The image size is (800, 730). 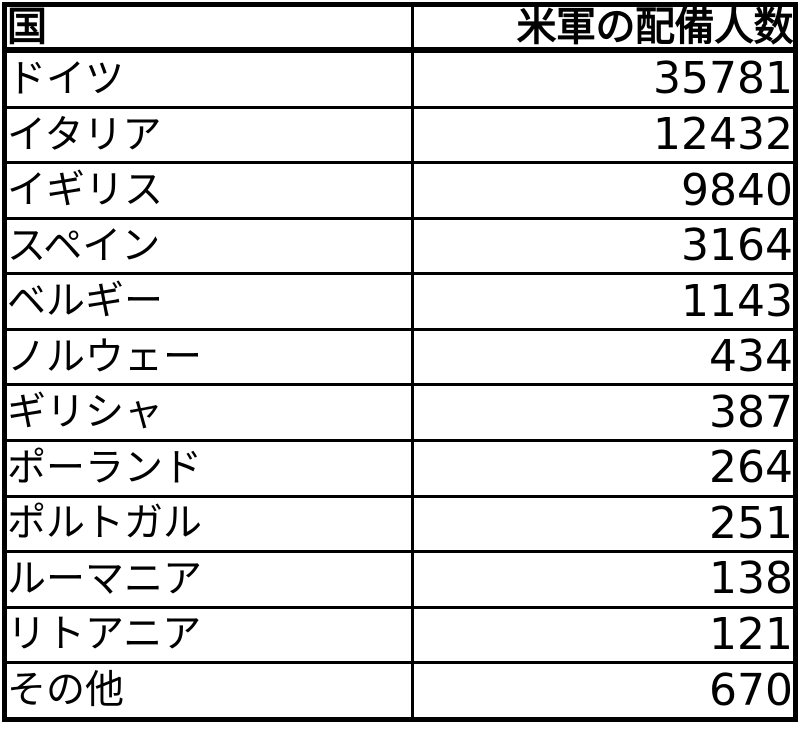 I want to click on row-value-cell: 35781, so click(x=604, y=79).